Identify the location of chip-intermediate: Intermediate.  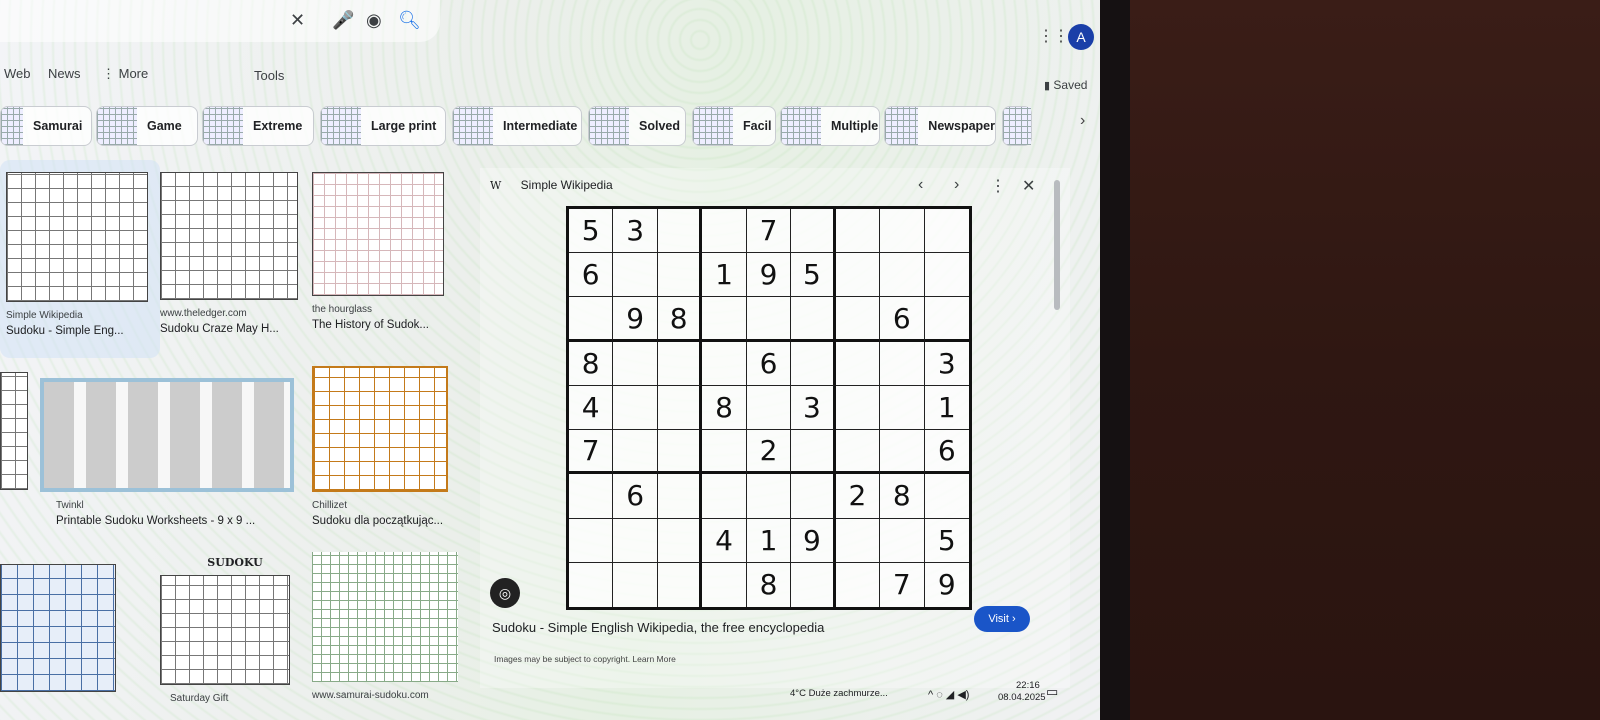
(517, 126).